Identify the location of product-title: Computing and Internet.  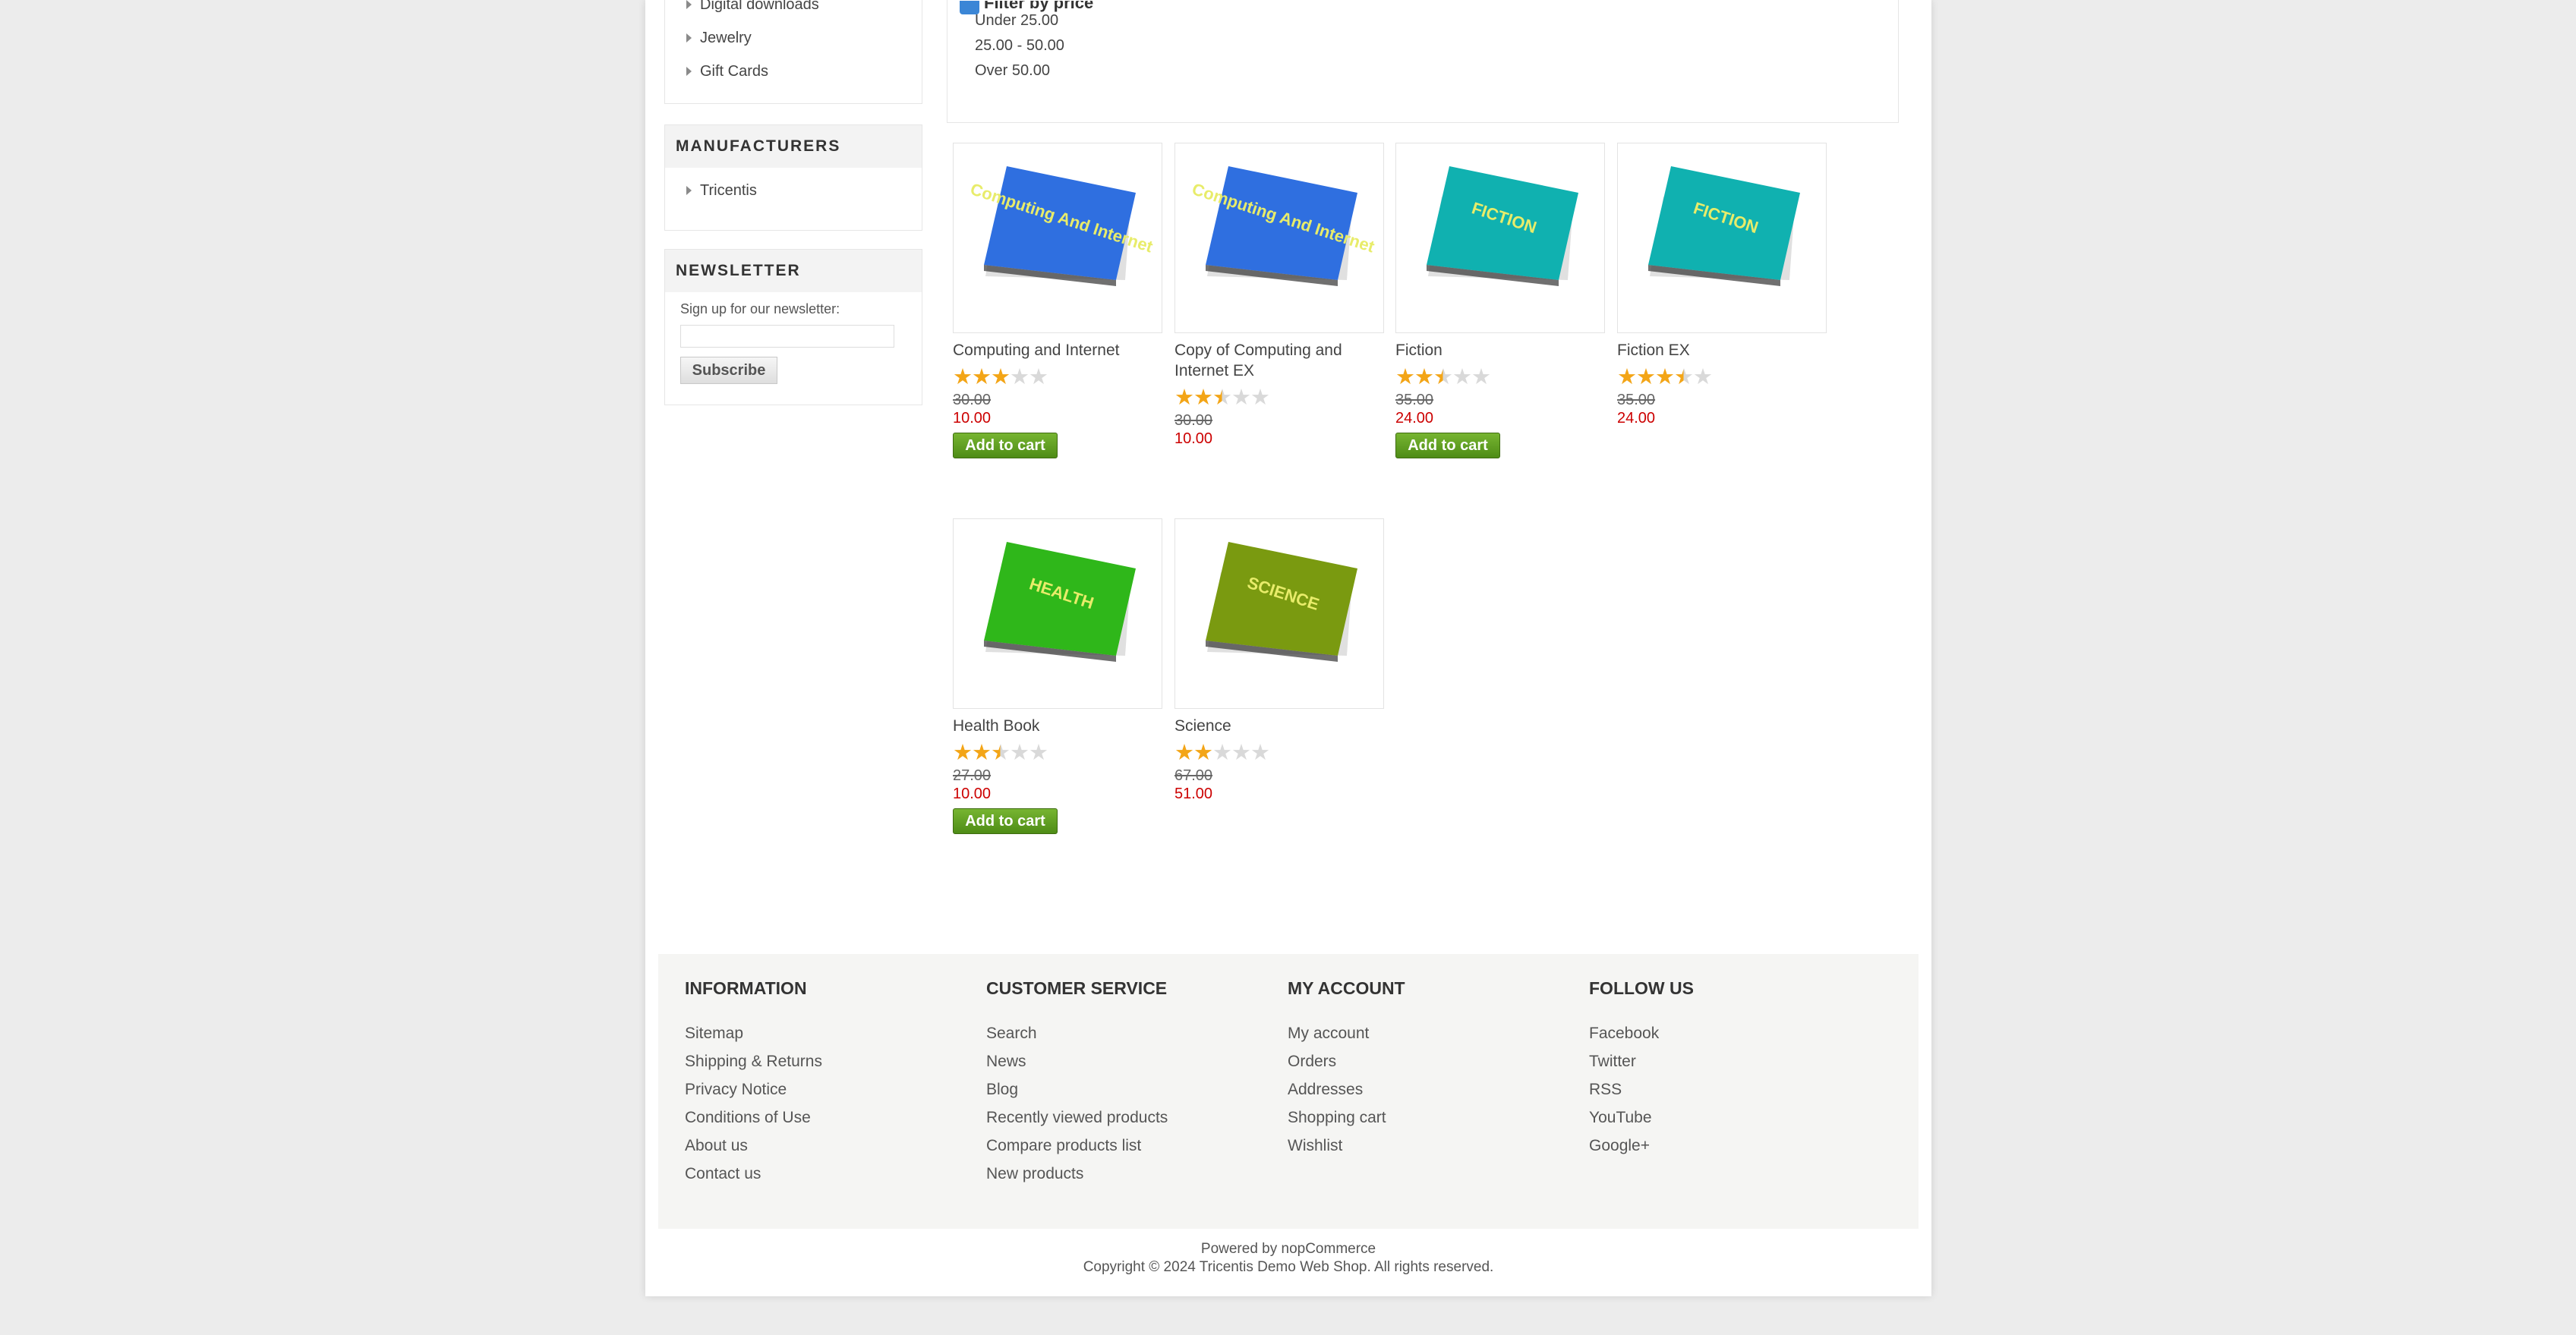
(1057, 350).